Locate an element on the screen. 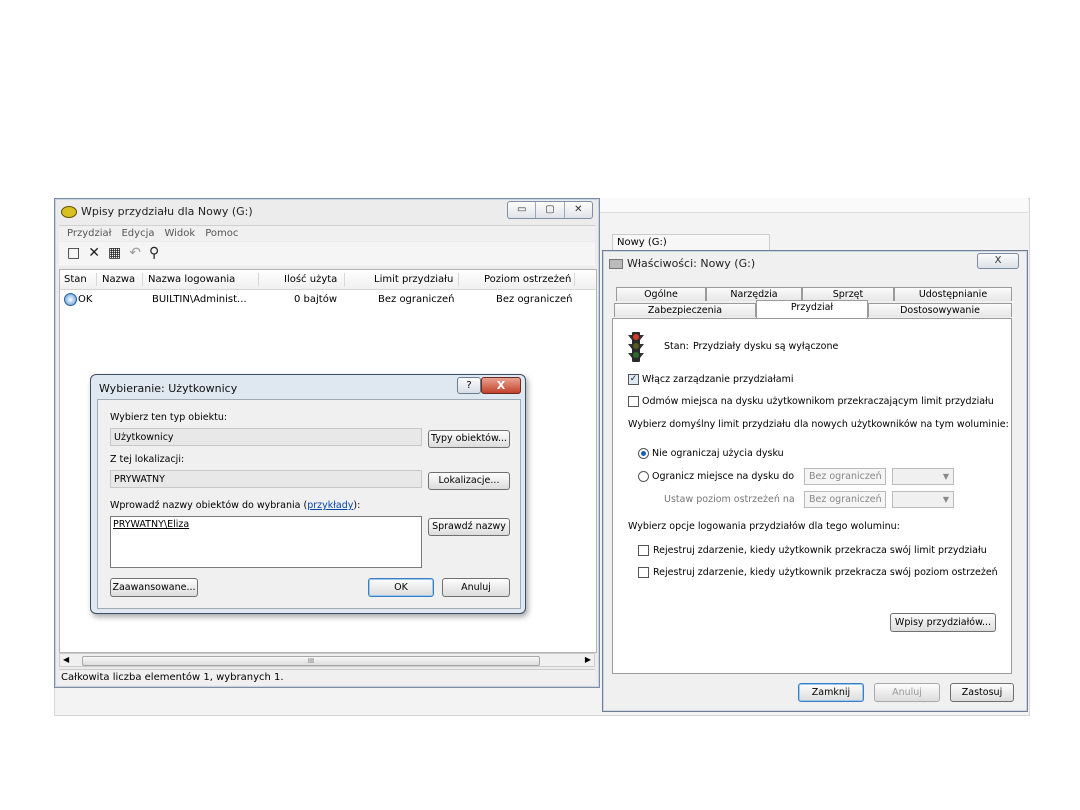 Image resolution: width=1080 pixels, height=810 pixels. apply-button: Zastosuj is located at coordinates (982, 692).